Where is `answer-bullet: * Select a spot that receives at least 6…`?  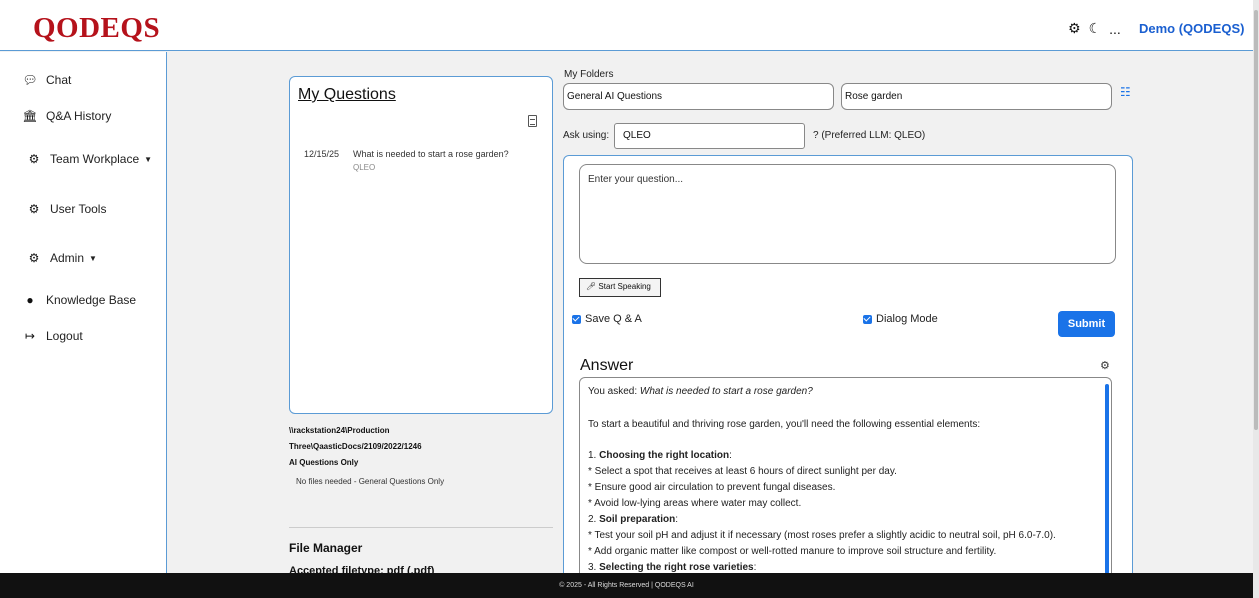
answer-bullet: * Select a spot that receives at least 6… is located at coordinates (742, 471).